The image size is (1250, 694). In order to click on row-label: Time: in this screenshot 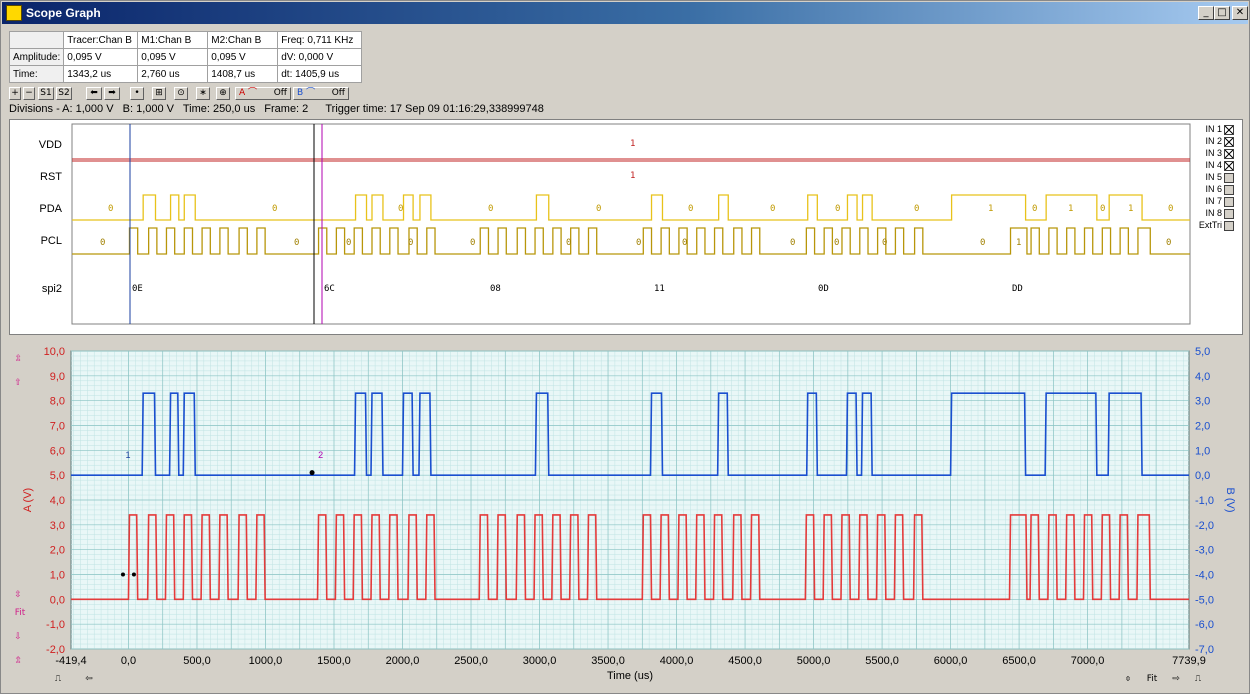, I will do `click(36, 74)`.